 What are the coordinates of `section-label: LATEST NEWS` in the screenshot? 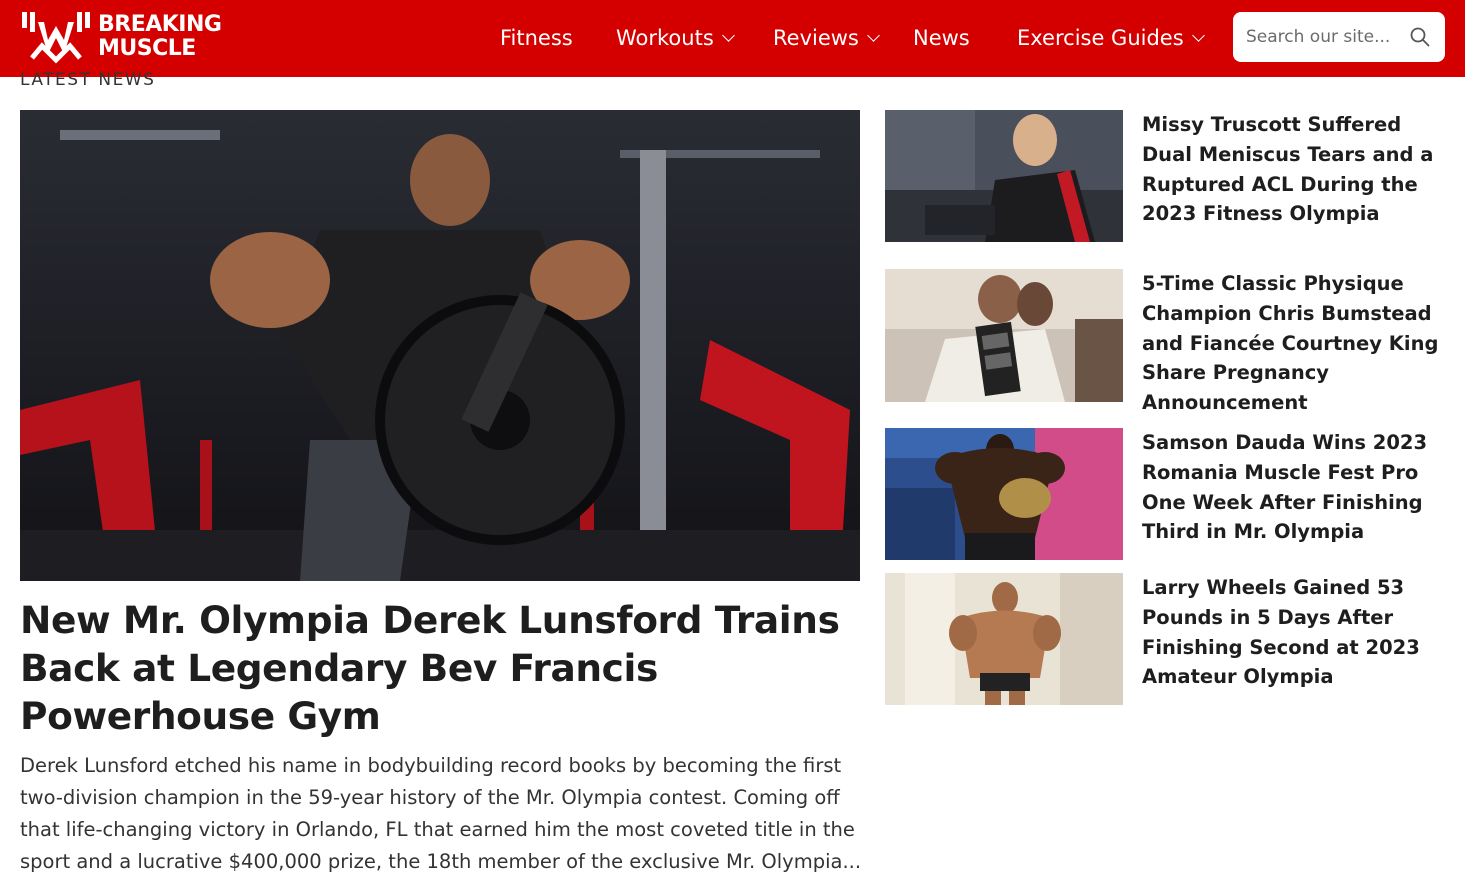 It's located at (88, 80).